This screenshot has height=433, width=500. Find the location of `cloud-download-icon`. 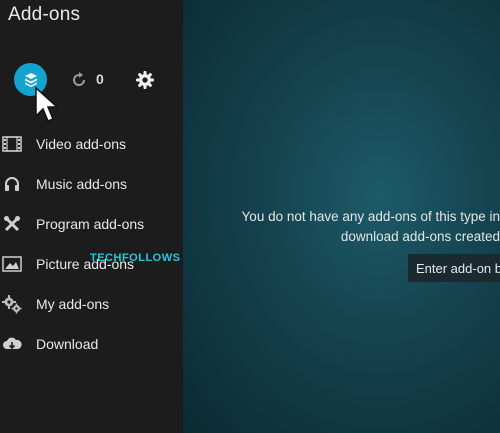

cloud-download-icon is located at coordinates (12, 344).